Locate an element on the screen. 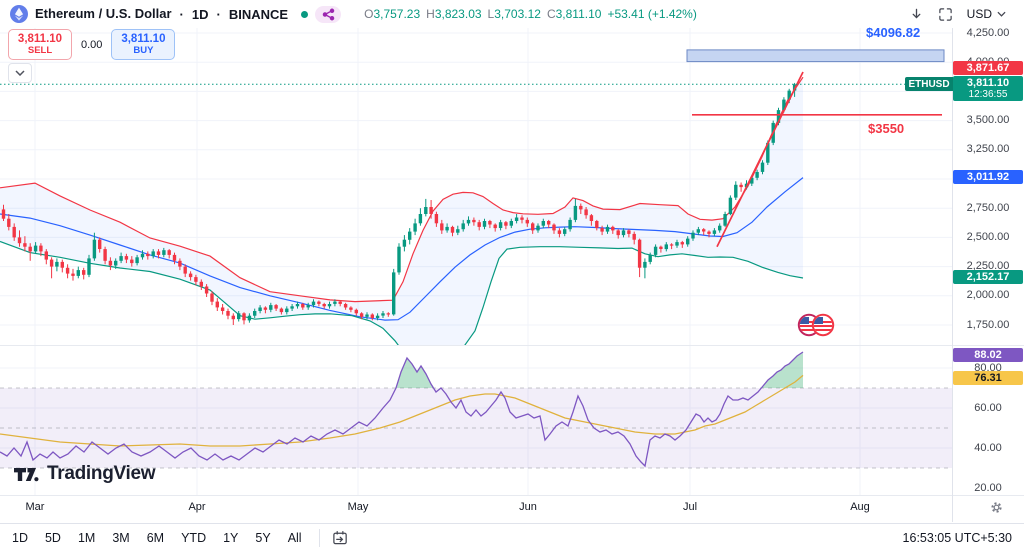  range-button-3m: 3M is located at coordinates (120, 538).